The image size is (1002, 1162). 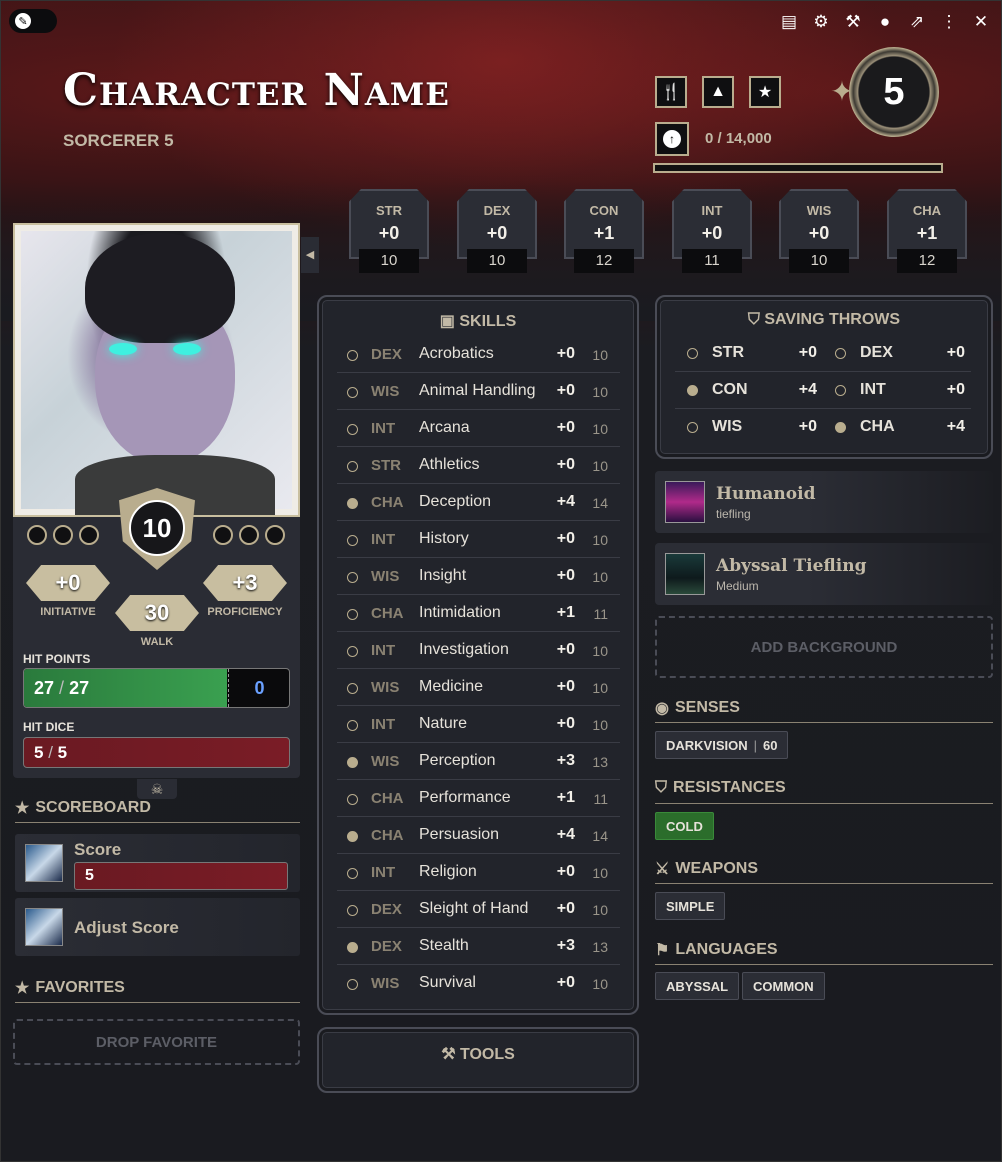 I want to click on inspiration-button: ★, so click(x=765, y=92).